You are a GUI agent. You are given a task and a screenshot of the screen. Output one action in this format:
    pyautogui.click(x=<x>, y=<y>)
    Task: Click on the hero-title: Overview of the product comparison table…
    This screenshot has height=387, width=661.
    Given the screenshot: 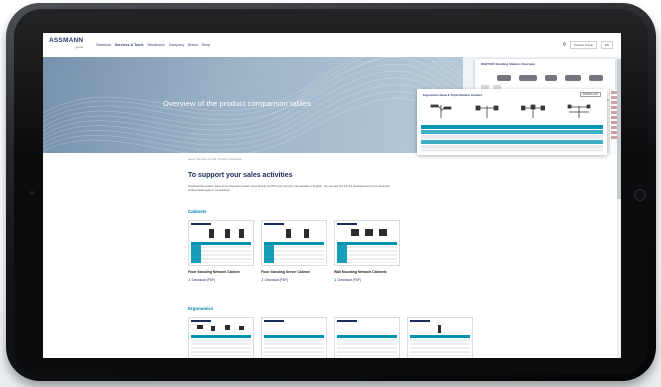 What is the action you would take?
    pyautogui.click(x=237, y=103)
    